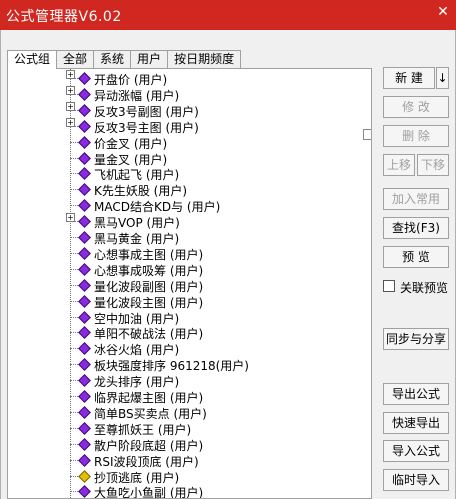 Image resolution: width=456 pixels, height=499 pixels. What do you see at coordinates (416, 394) in the screenshot?
I see `export-formula-button: 导出公式` at bounding box center [416, 394].